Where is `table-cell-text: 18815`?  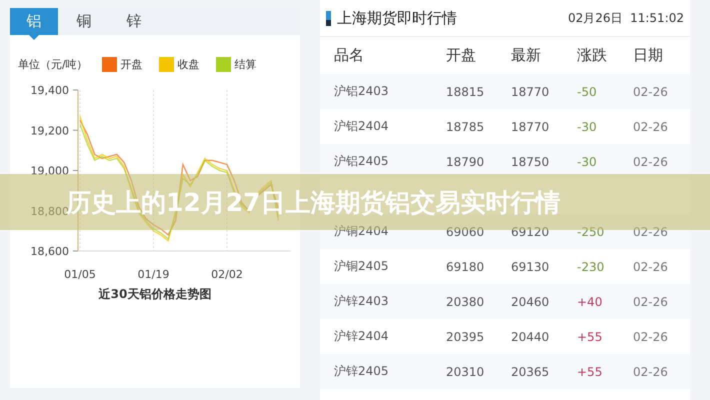 table-cell-text: 18815 is located at coordinates (466, 91).